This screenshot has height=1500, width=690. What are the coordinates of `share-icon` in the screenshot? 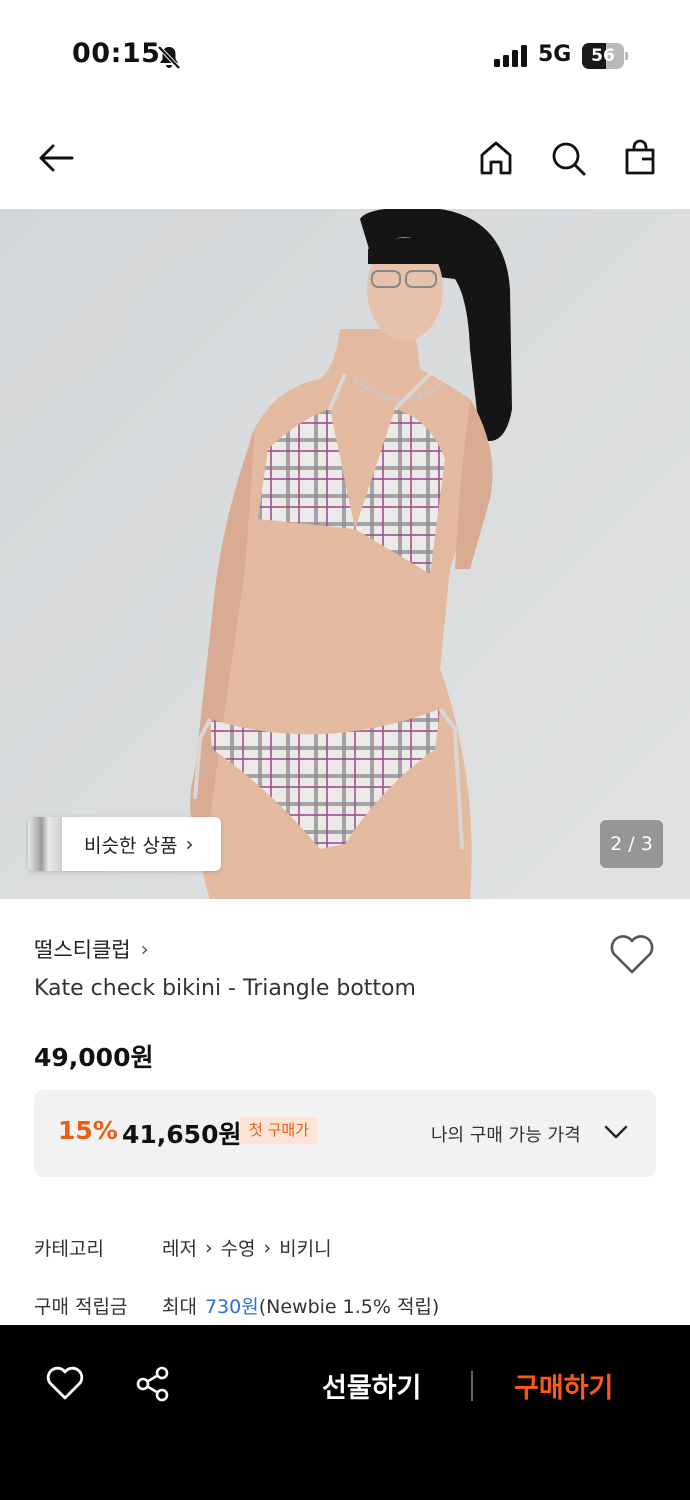 It's located at (153, 1384).